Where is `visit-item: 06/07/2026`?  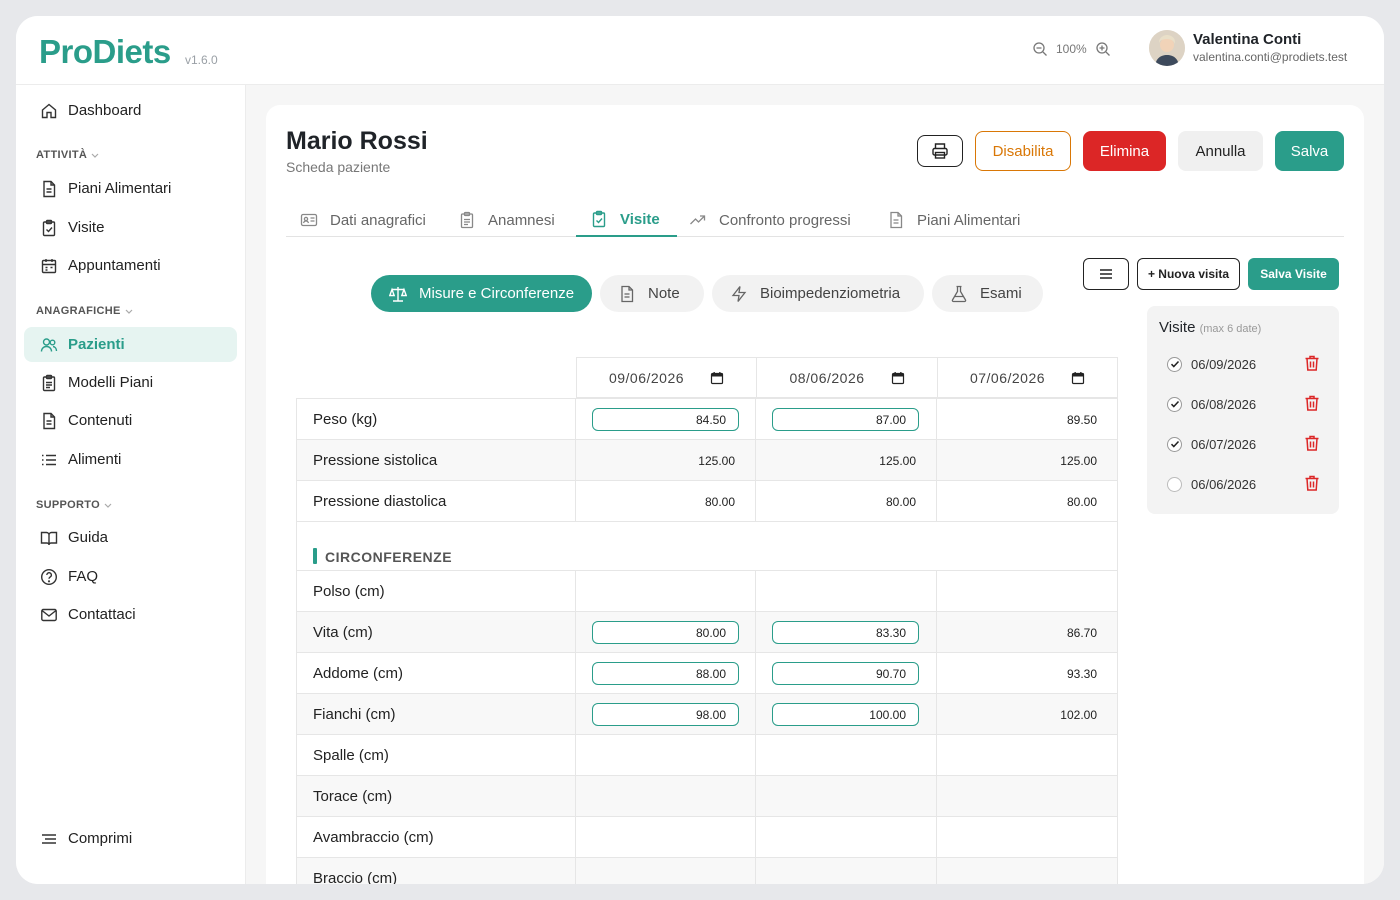 visit-item: 06/07/2026 is located at coordinates (1247, 444).